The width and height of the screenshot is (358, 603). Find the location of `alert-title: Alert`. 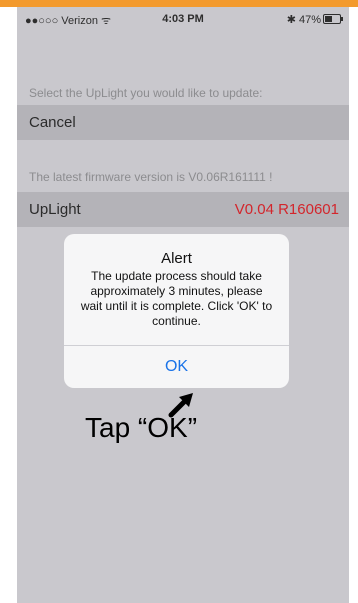

alert-title: Alert is located at coordinates (176, 258).